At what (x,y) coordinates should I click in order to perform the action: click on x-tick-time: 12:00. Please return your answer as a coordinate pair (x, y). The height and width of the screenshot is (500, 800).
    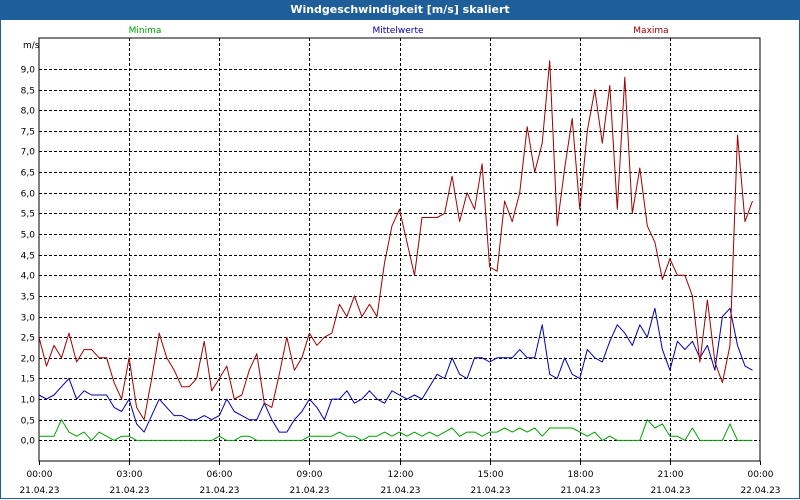
    Looking at the image, I should click on (401, 475).